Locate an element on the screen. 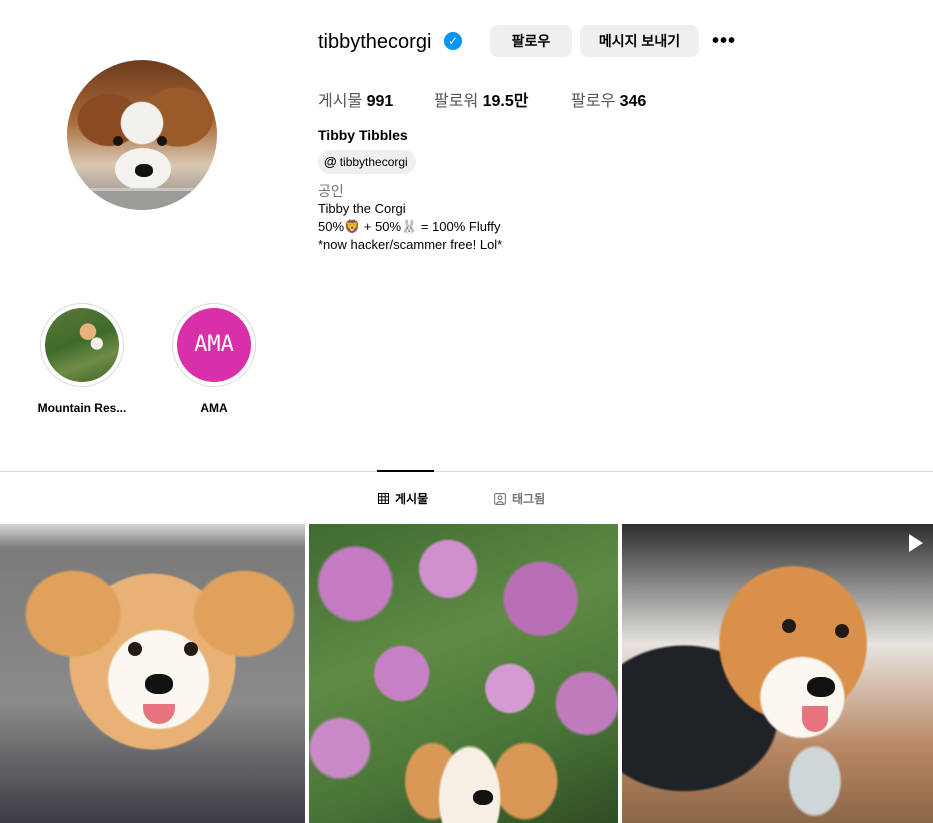 The image size is (933, 823). tab-tagged: 태그됨 is located at coordinates (519, 498).